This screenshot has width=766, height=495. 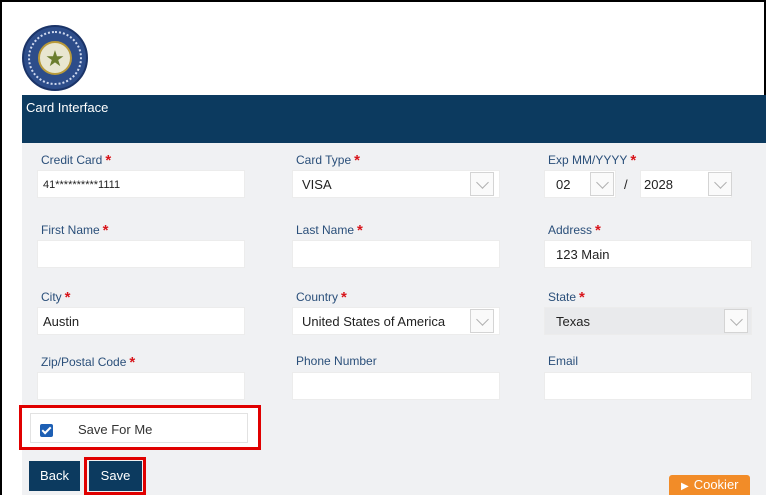 I want to click on city-value: Austin, so click(x=61, y=321).